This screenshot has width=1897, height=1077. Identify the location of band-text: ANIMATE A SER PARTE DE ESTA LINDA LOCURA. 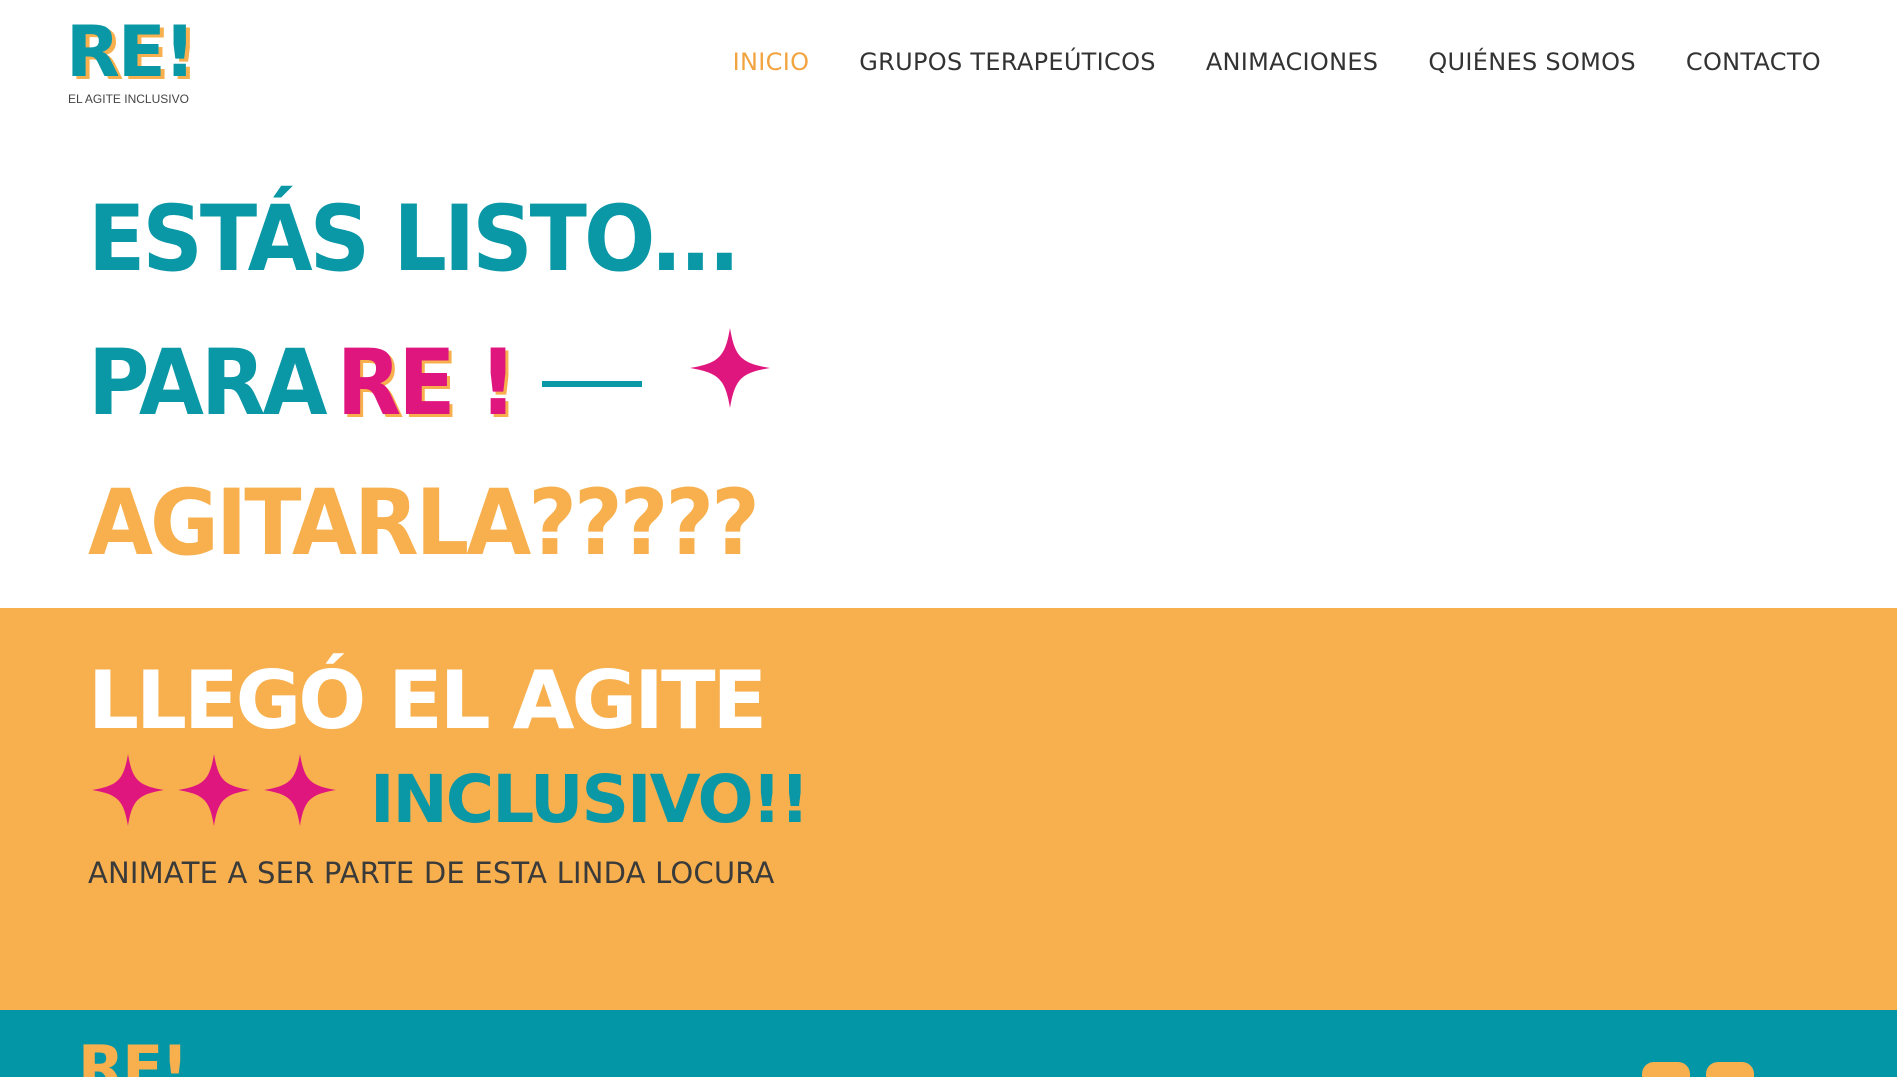
(431, 873).